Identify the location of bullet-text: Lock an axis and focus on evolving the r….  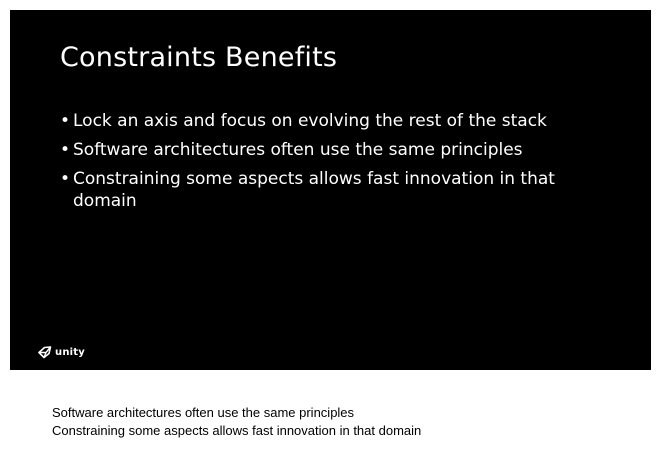
(310, 121).